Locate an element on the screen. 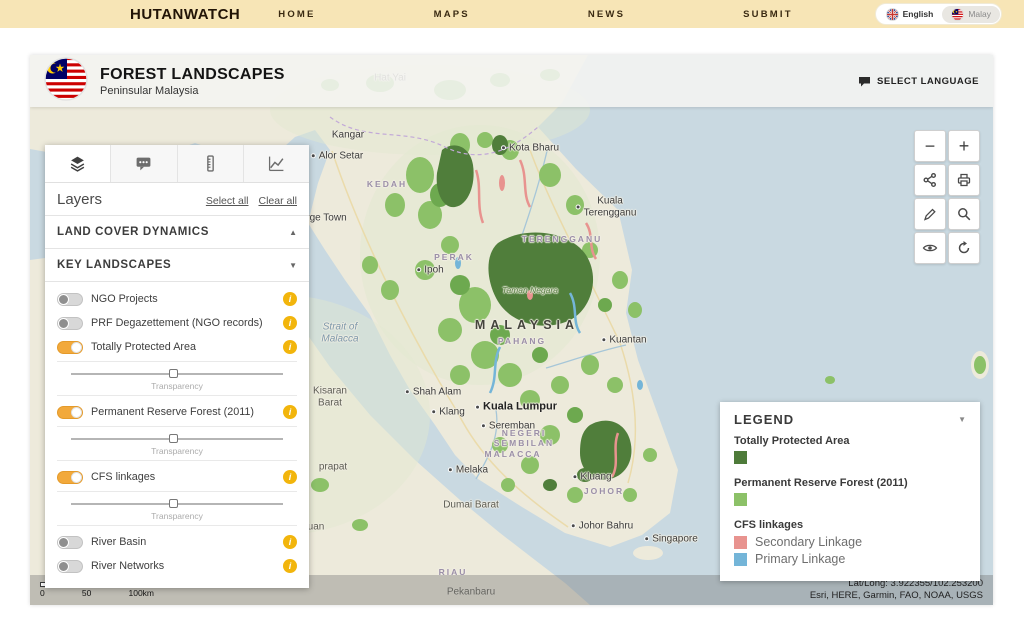 The height and width of the screenshot is (634, 1024). language-malay-button: Malay is located at coordinates (971, 14).